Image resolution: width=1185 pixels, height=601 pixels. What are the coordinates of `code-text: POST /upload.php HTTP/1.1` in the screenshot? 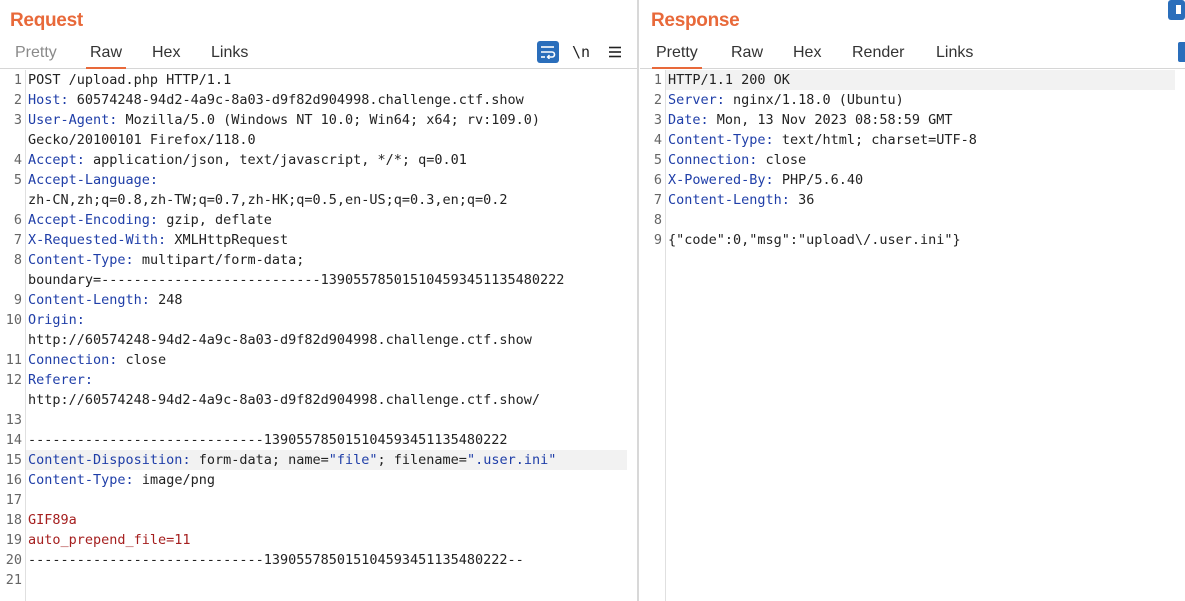 It's located at (130, 80).